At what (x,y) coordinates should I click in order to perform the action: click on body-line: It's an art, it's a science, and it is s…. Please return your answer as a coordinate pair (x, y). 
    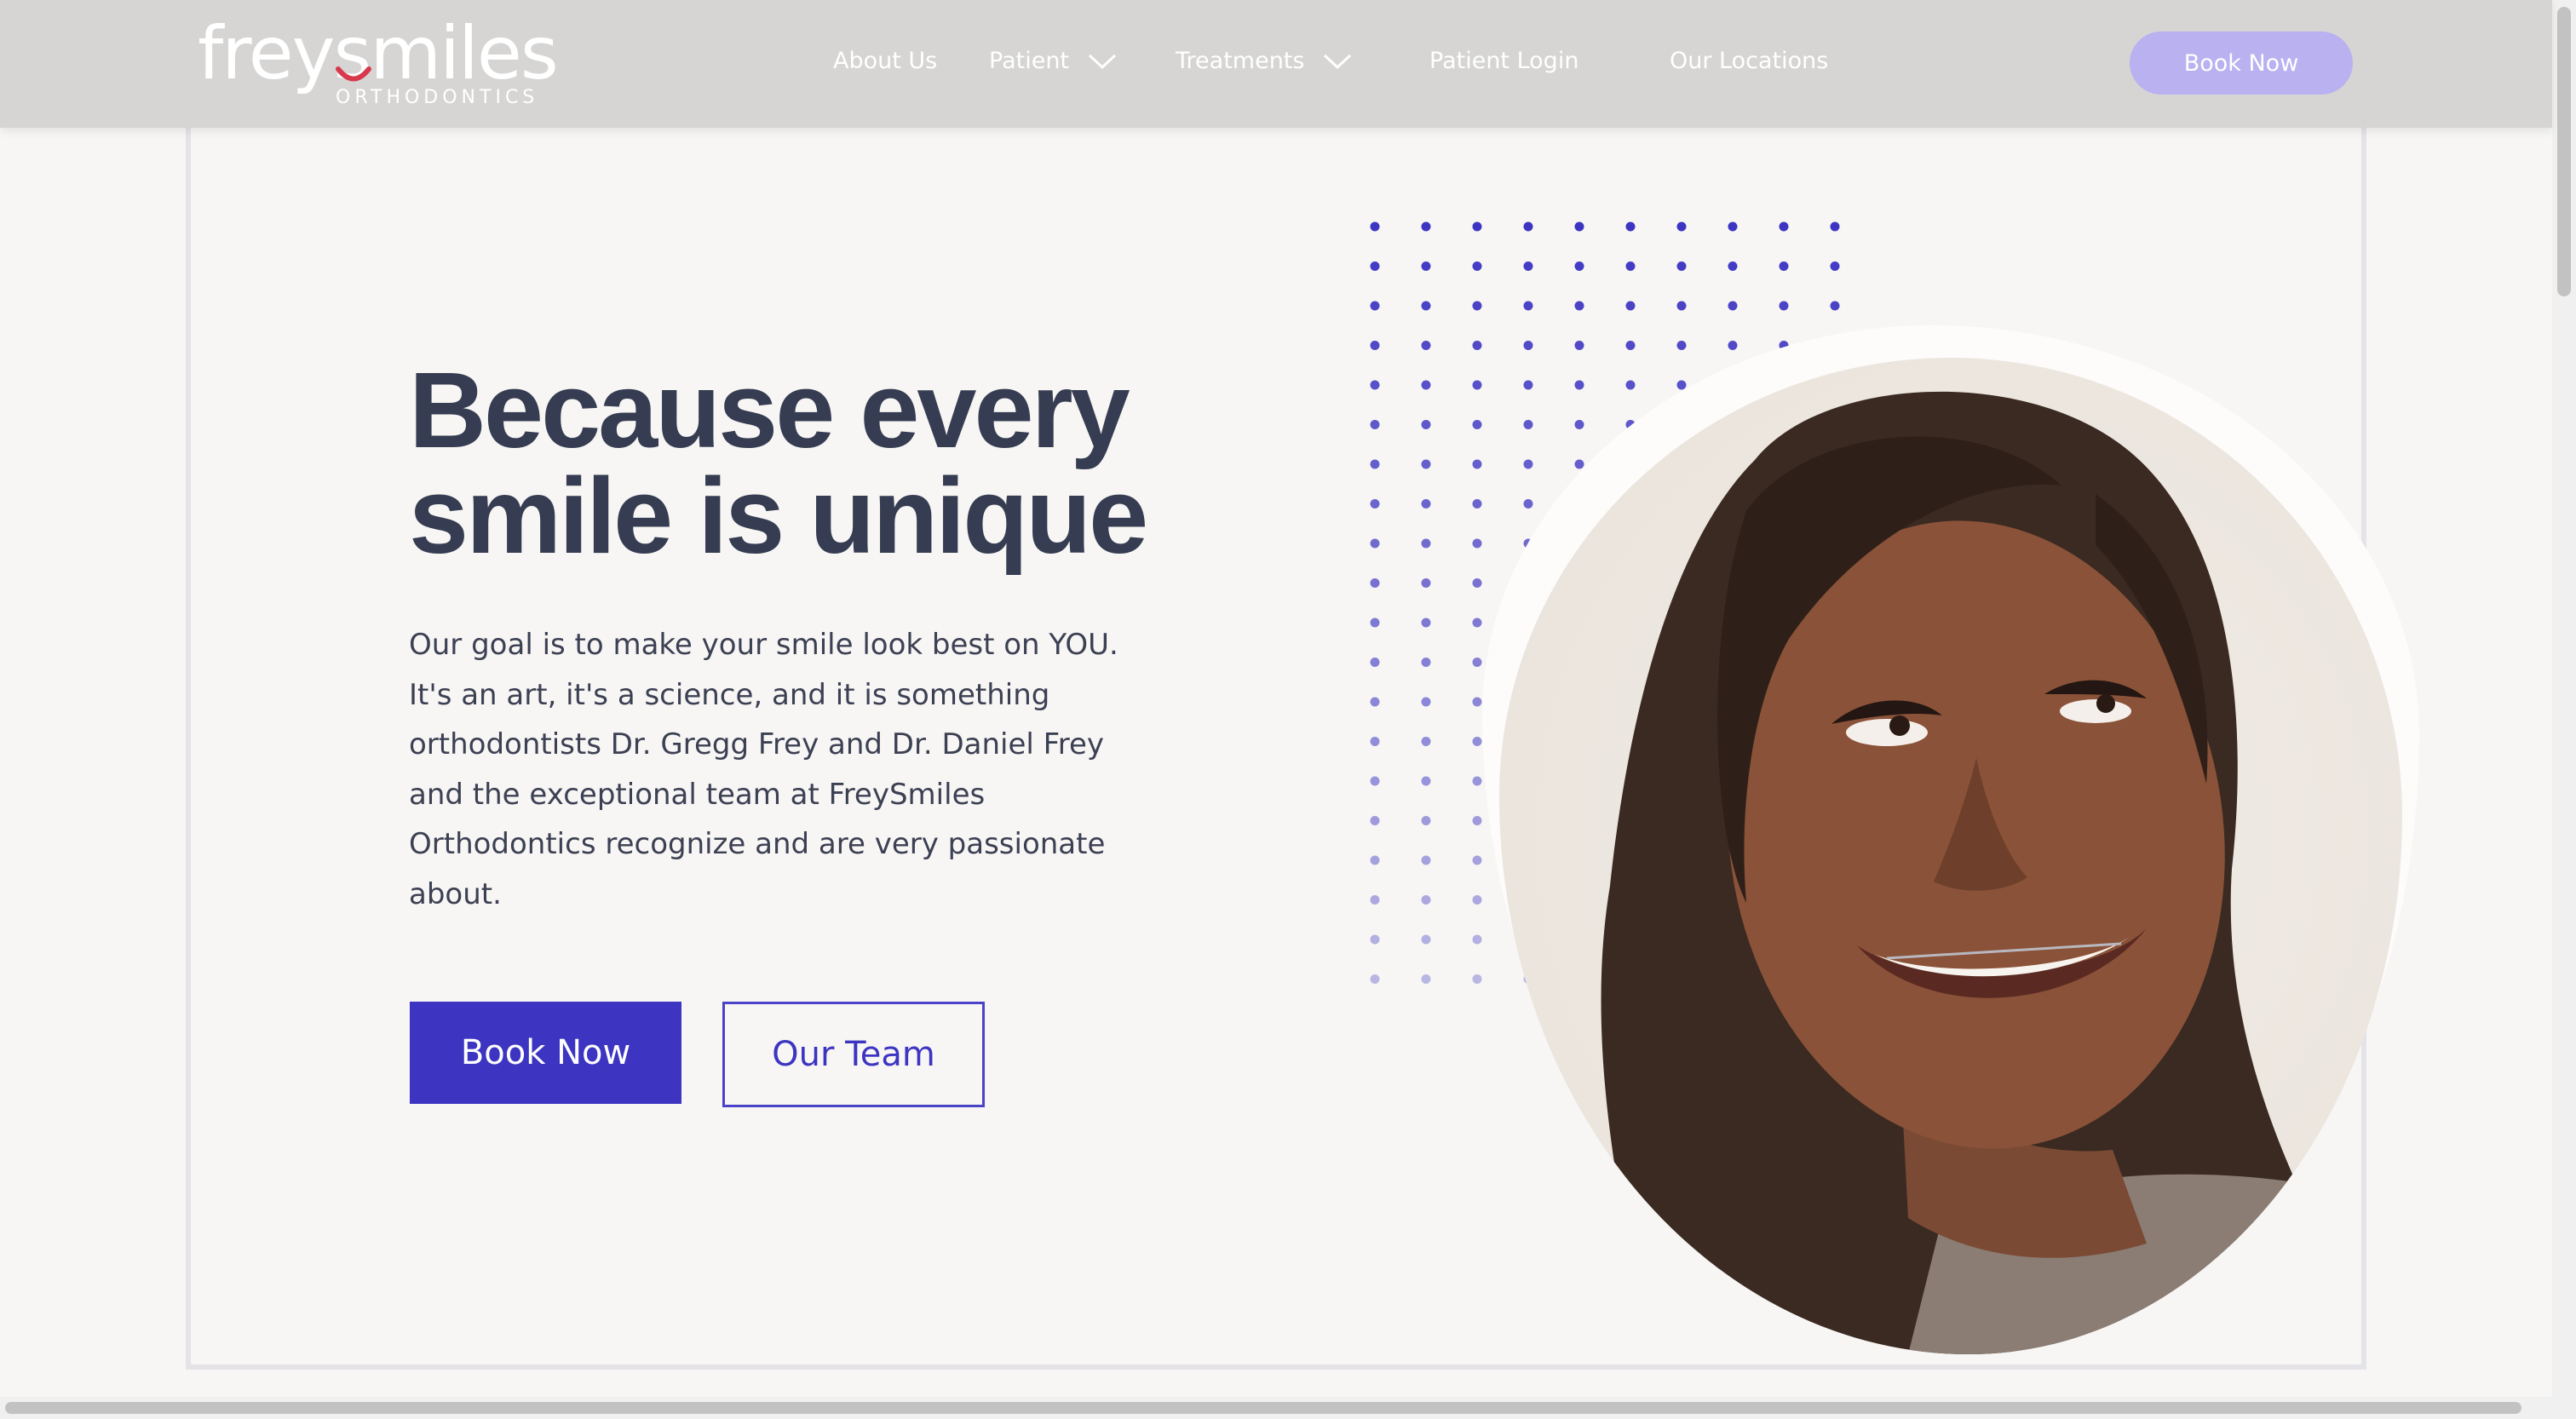
    Looking at the image, I should click on (730, 695).